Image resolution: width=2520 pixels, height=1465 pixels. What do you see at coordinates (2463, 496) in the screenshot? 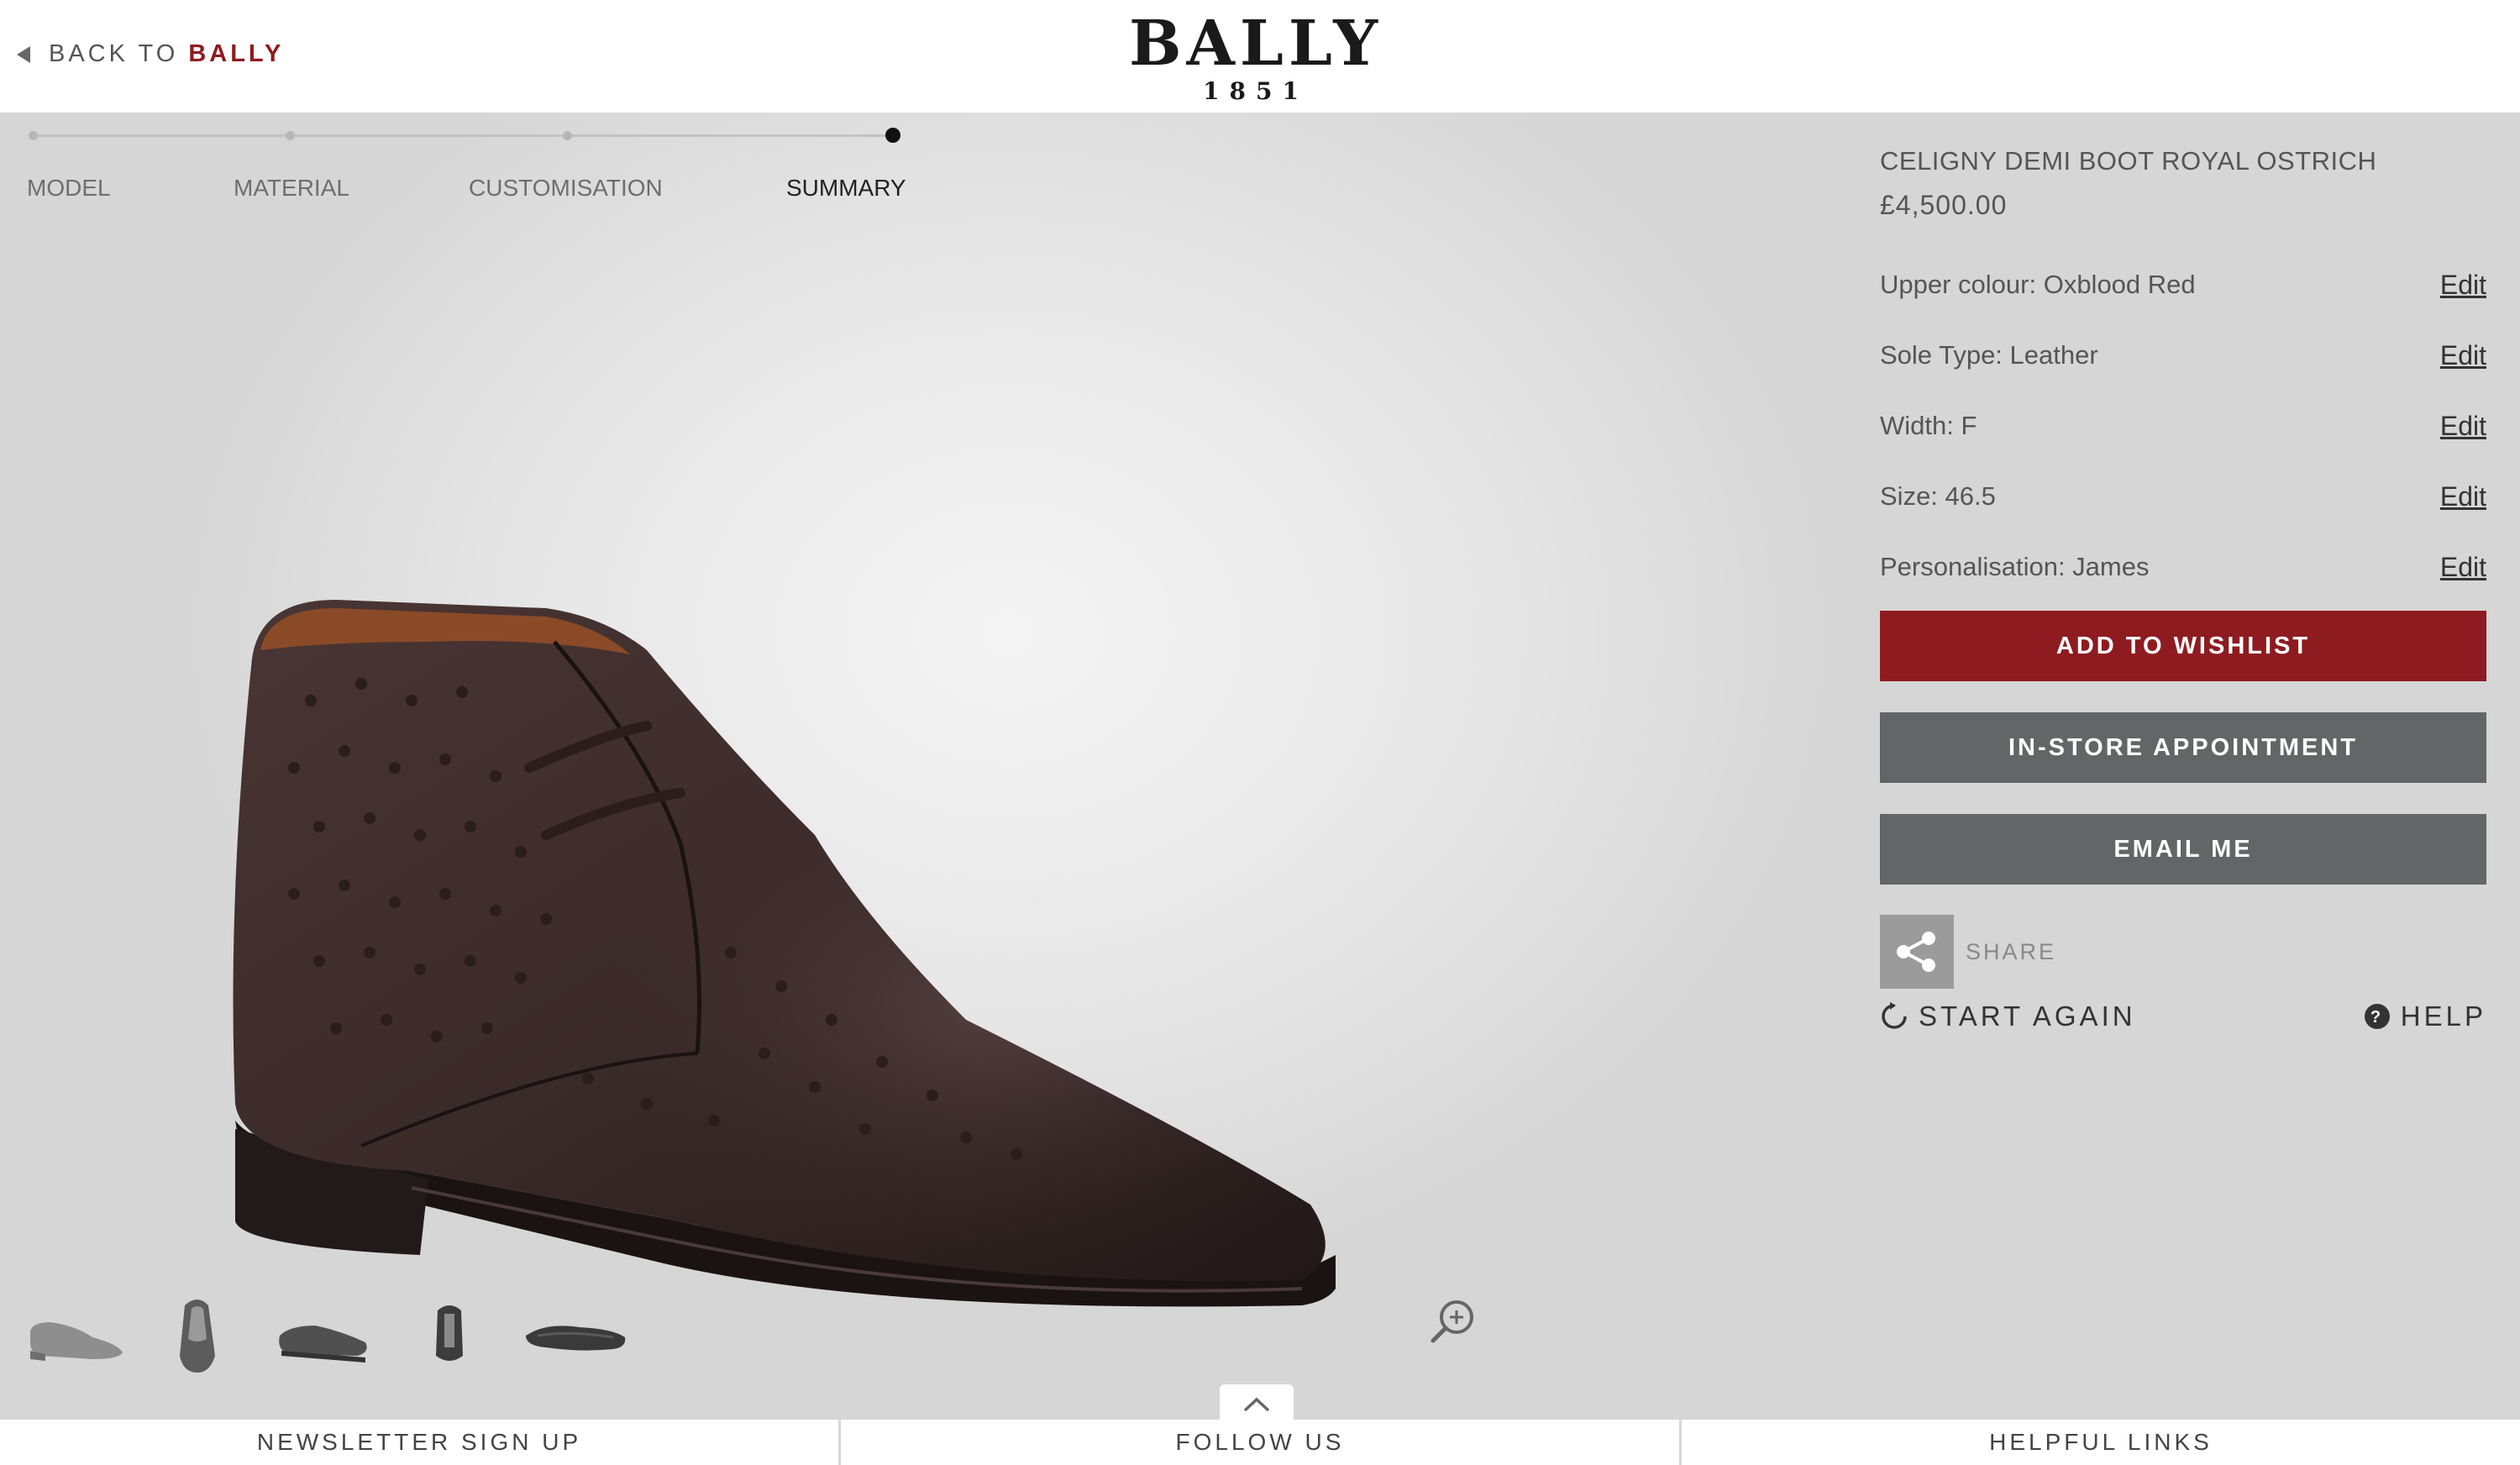
I see `edit-size-link: Edit` at bounding box center [2463, 496].